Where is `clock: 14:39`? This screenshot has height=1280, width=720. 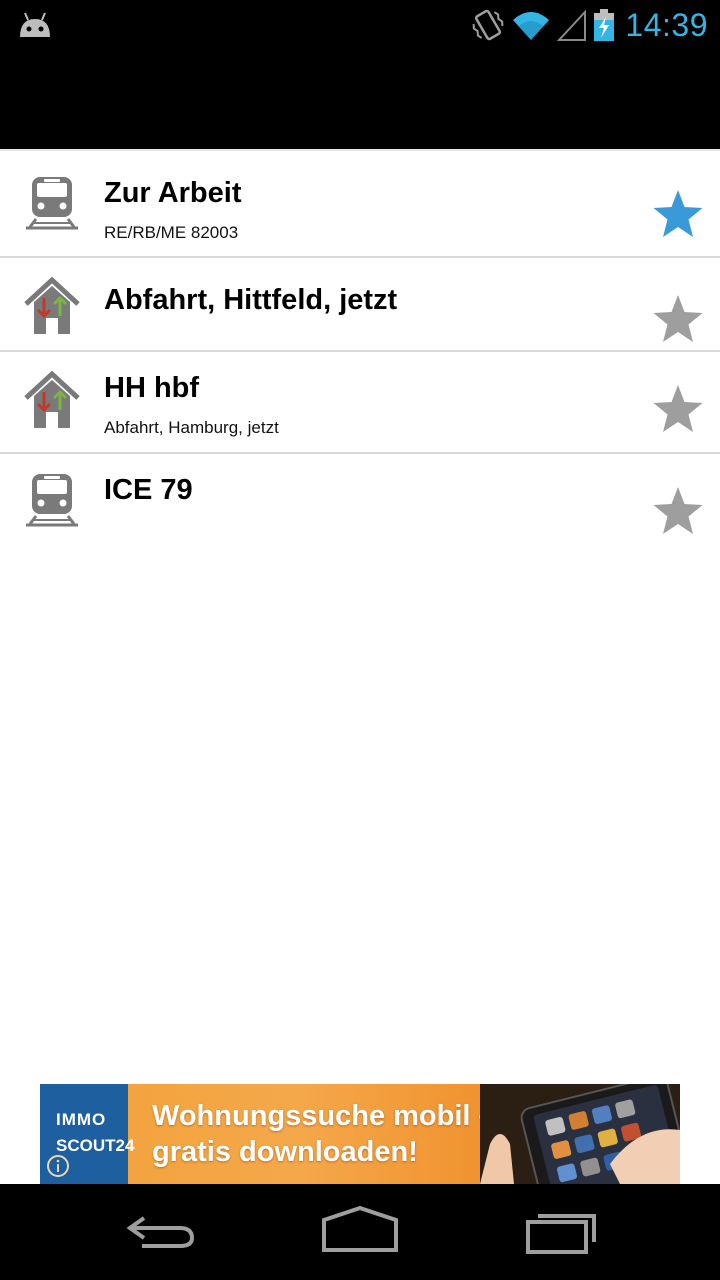
clock: 14:39 is located at coordinates (666, 24).